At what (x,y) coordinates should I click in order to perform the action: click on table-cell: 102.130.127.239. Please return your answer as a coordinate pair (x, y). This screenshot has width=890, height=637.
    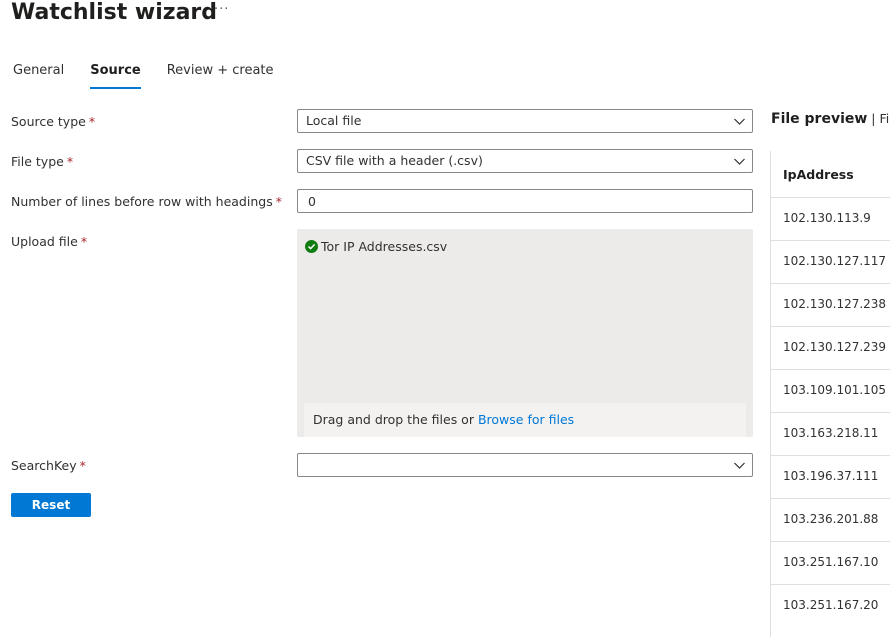
    Looking at the image, I should click on (835, 347).